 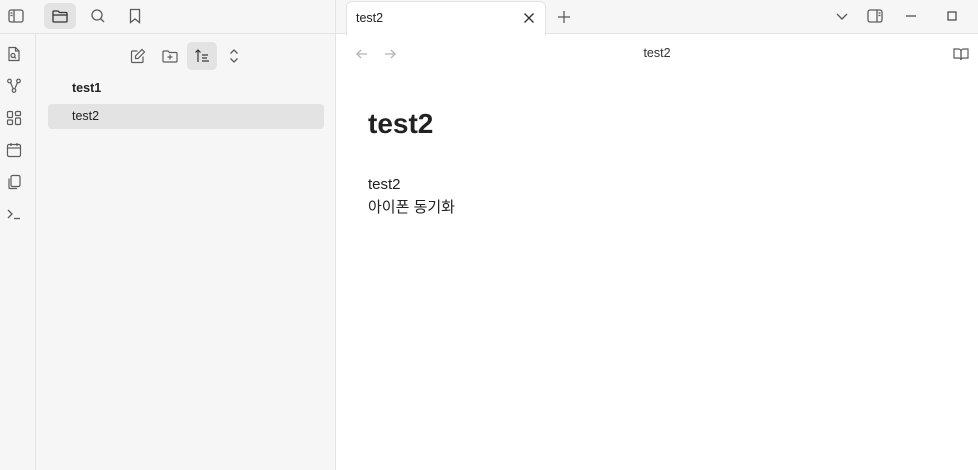 What do you see at coordinates (401, 123) in the screenshot?
I see `document-heading: test2` at bounding box center [401, 123].